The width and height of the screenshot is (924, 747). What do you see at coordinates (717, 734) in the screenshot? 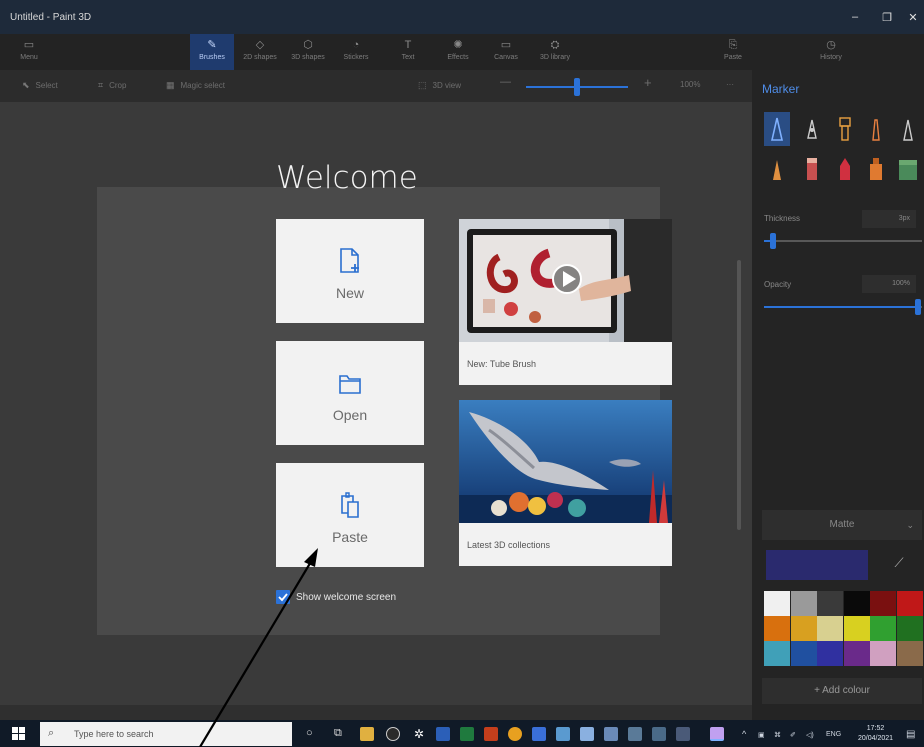
I see `paint-3d-taskbar-icon` at bounding box center [717, 734].